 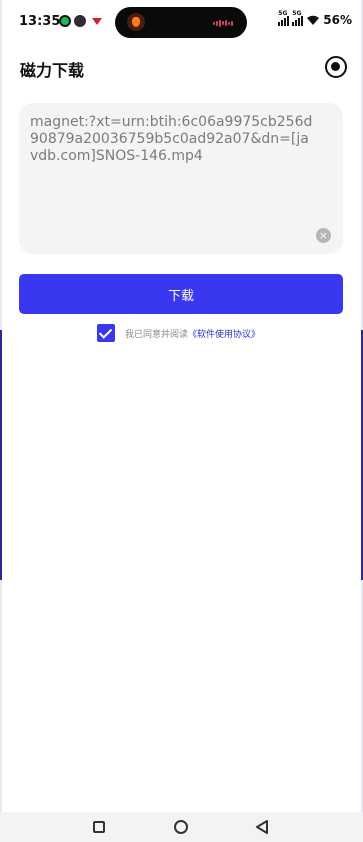 What do you see at coordinates (336, 67) in the screenshot?
I see `record-icon` at bounding box center [336, 67].